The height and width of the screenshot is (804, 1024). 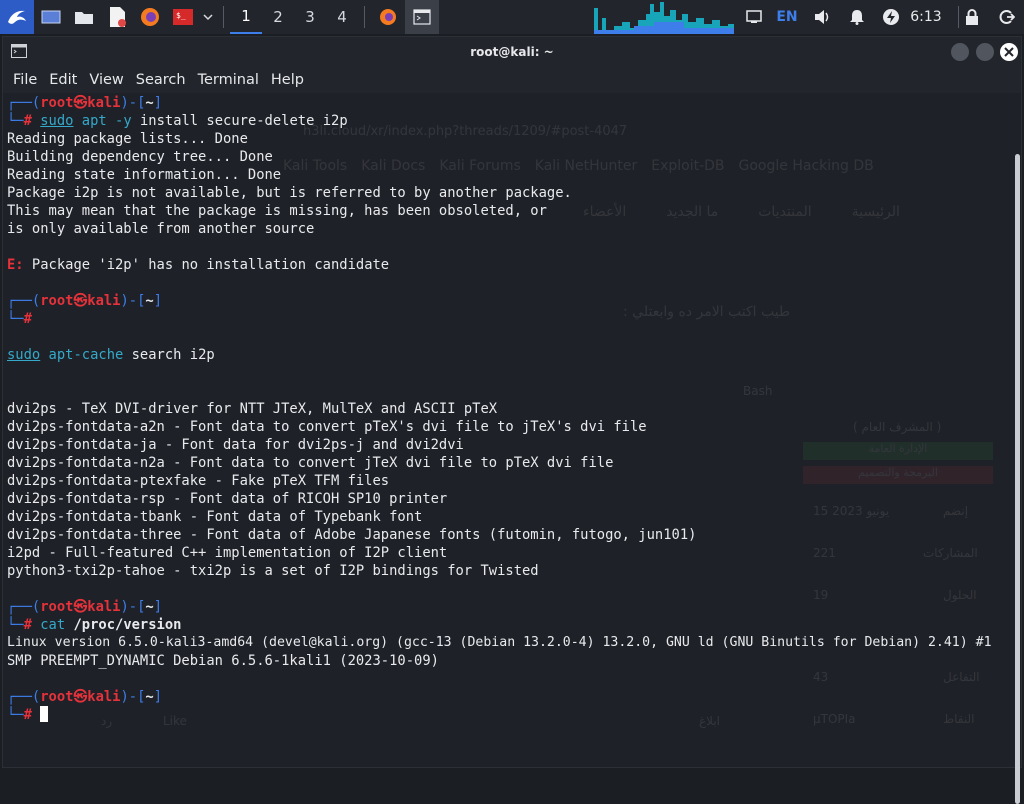 I want to click on command-line-2-cont: sudo apt-cache search i2p, so click(x=111, y=355).